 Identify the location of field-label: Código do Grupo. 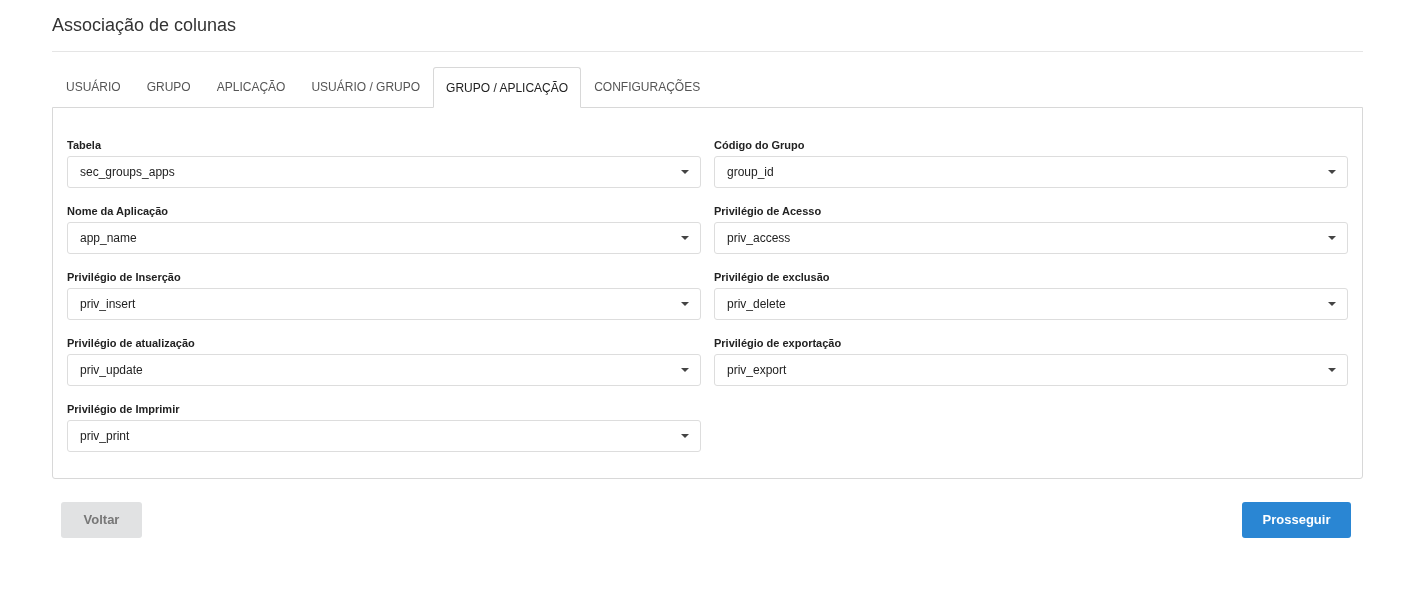
(760, 145).